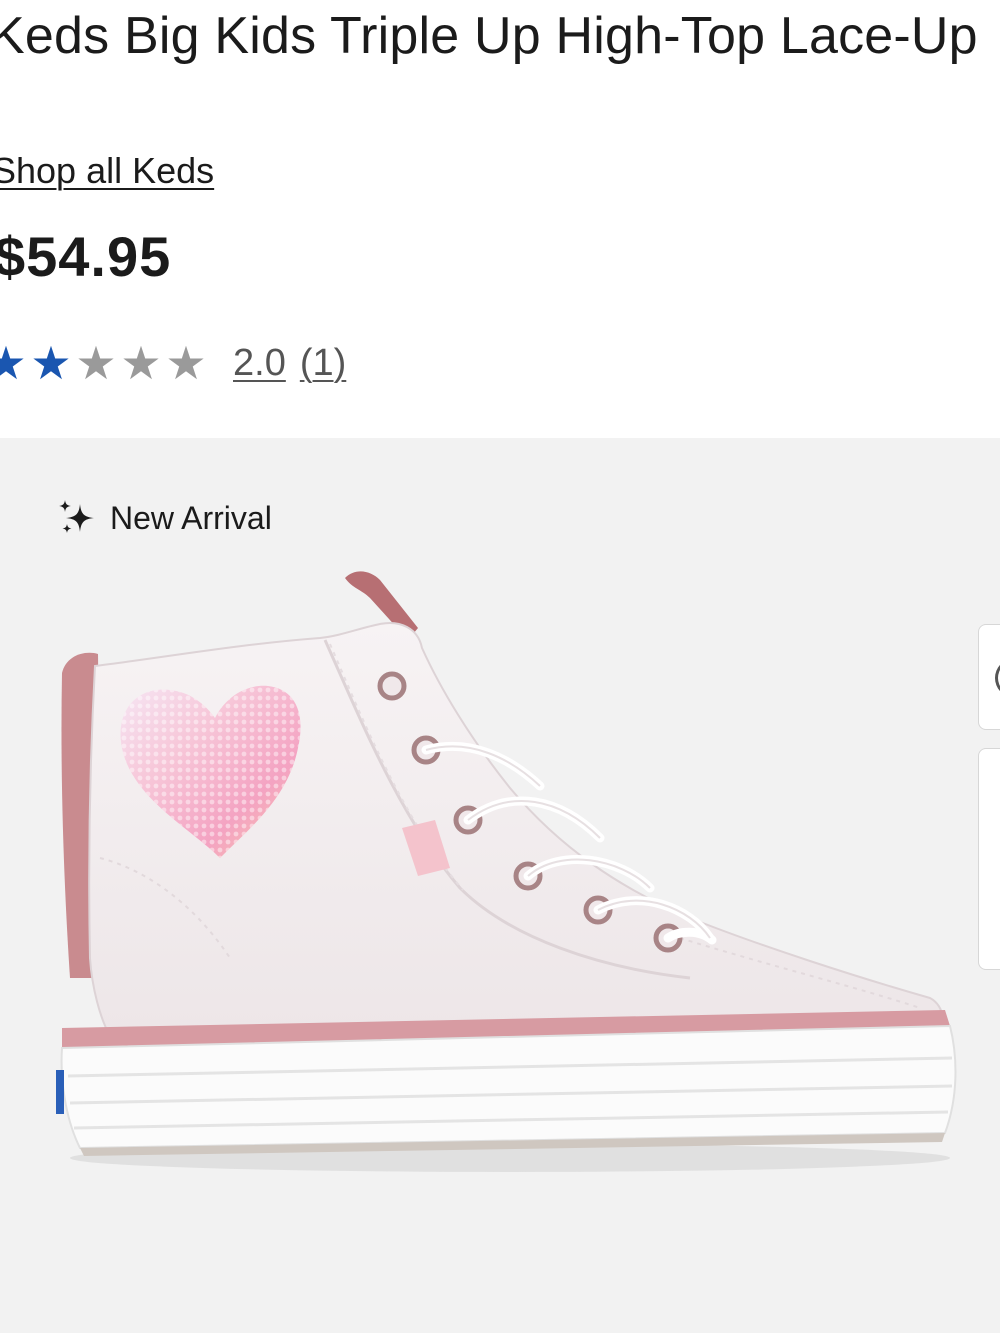 The width and height of the screenshot is (1000, 1333). I want to click on rating-stars: ★ ★ ★ ★ ★, so click(103, 363).